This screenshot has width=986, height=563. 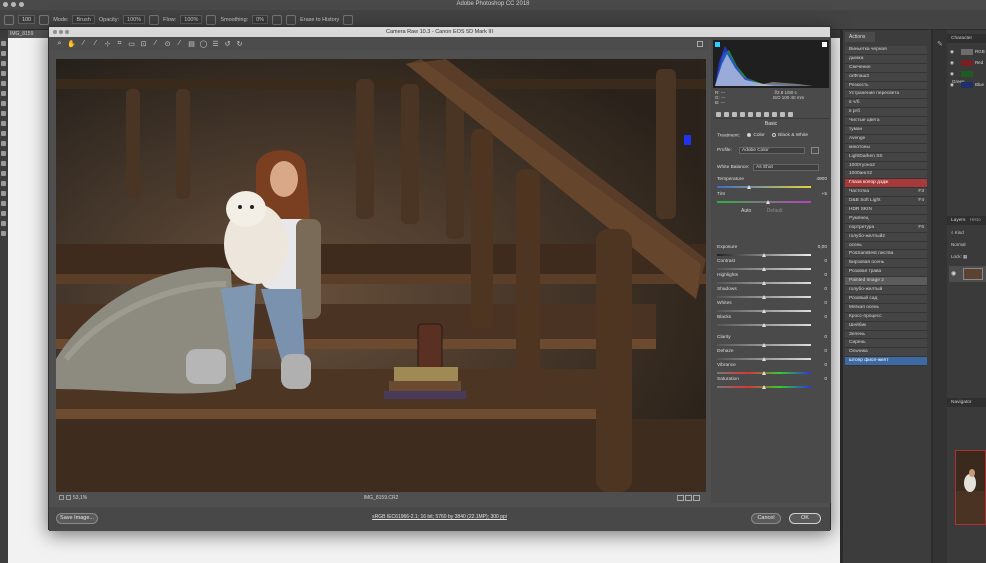 What do you see at coordinates (726, 114) in the screenshot?
I see `tone-curve-tab-icon` at bounding box center [726, 114].